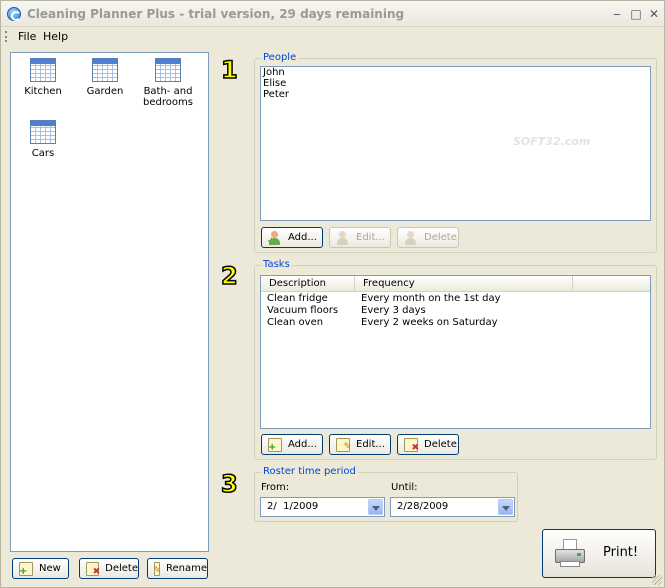 The height and width of the screenshot is (588, 665). What do you see at coordinates (343, 237) in the screenshot?
I see `edit-person-icon` at bounding box center [343, 237].